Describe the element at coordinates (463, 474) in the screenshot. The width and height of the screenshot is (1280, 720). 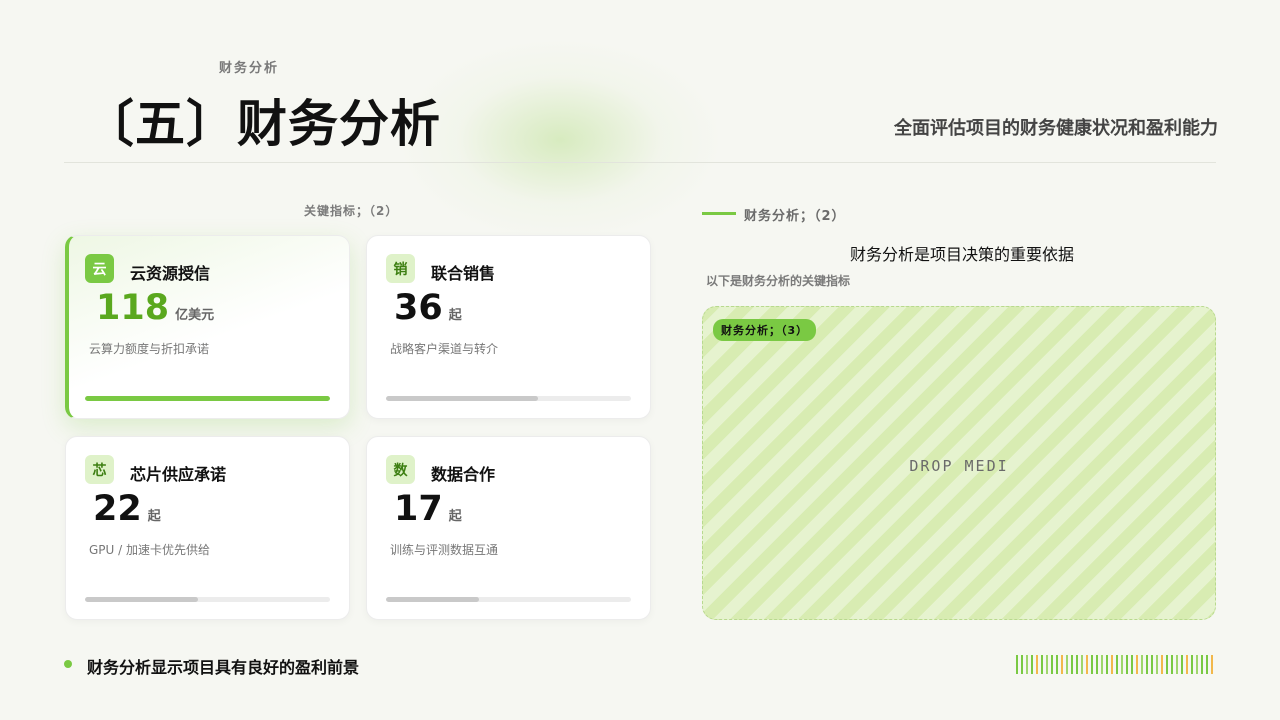
I see `metric-name: 数据合作` at that location.